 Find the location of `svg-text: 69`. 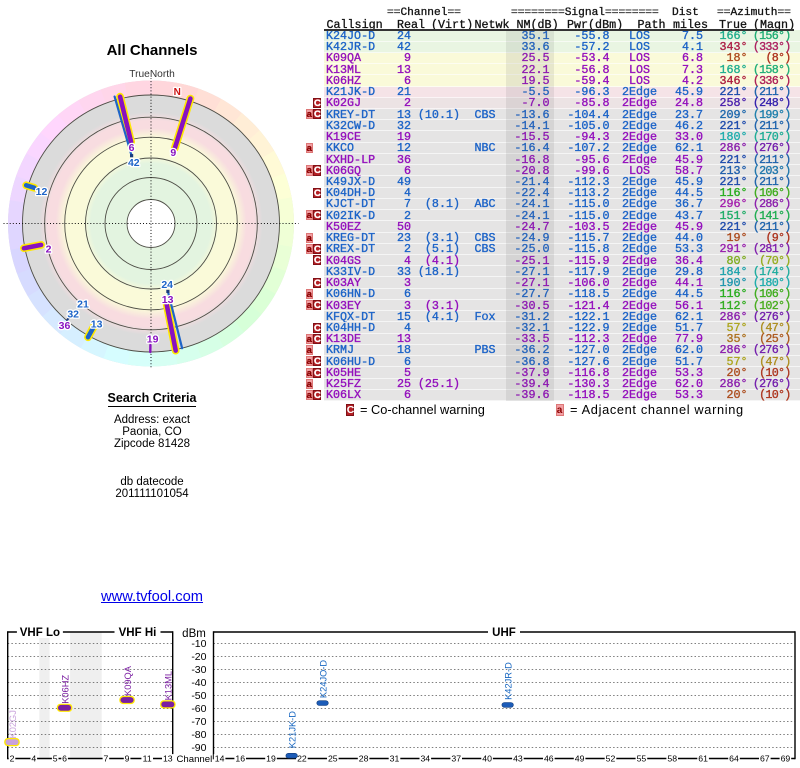

svg-text: 69 is located at coordinates (786, 759).